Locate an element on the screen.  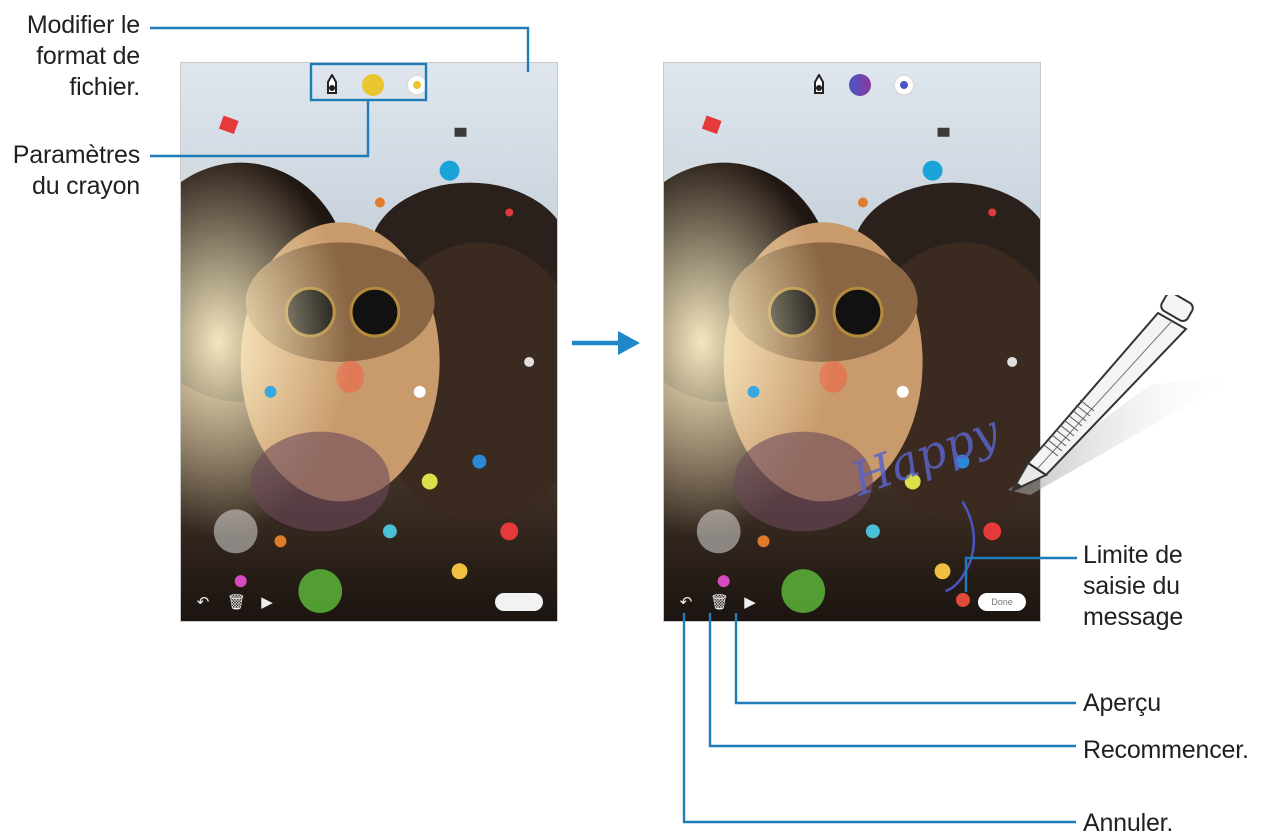
restart-callout-line is located at coordinates (892, 680).